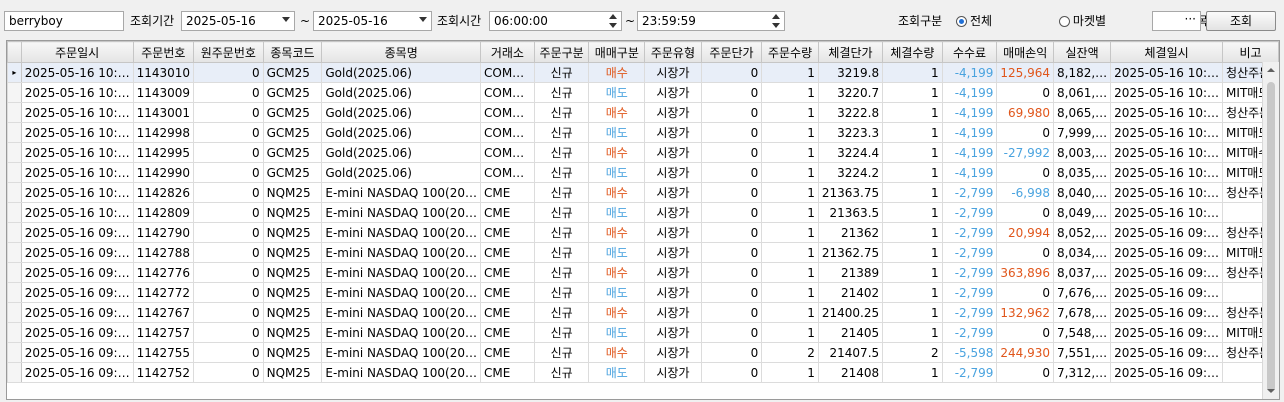  I want to click on date-to-picker: 2025-05-16, so click(372, 21).